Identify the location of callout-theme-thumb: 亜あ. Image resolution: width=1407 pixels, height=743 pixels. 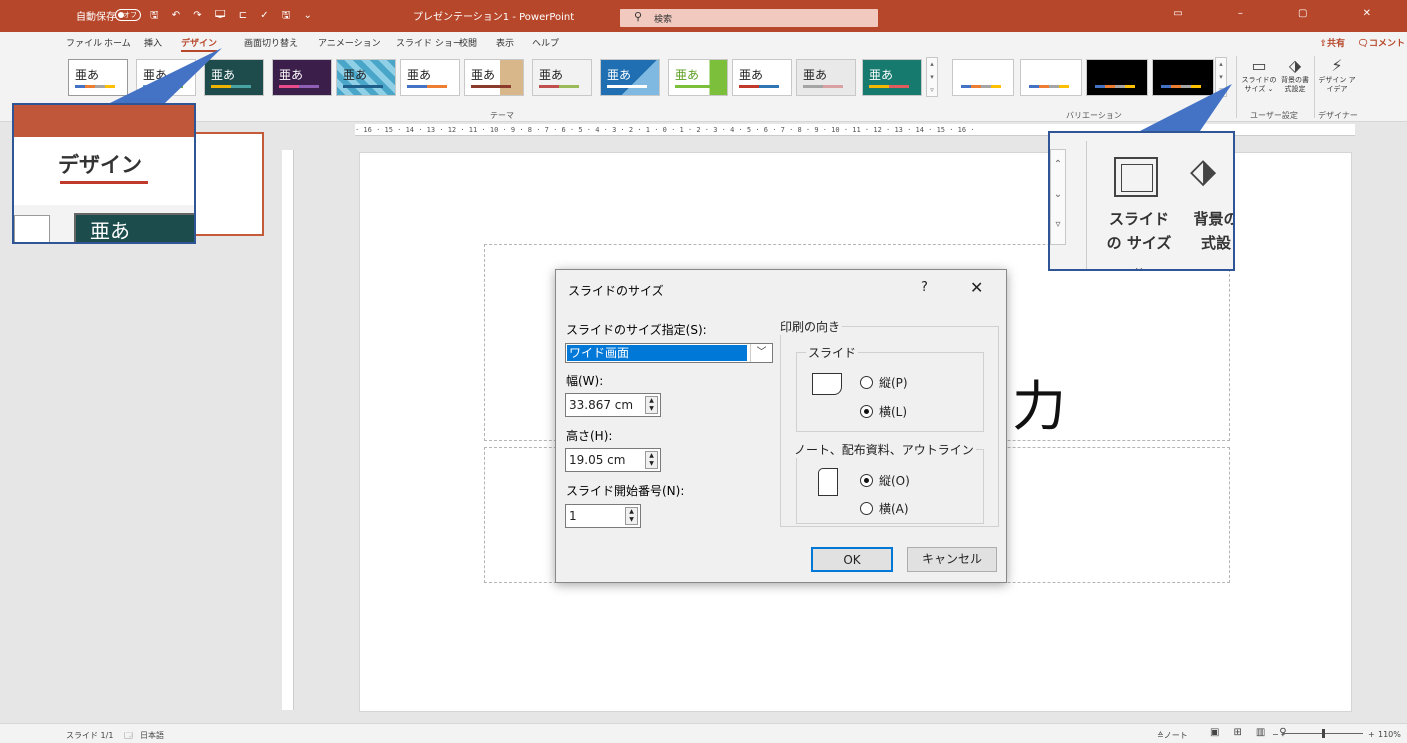
(134, 227).